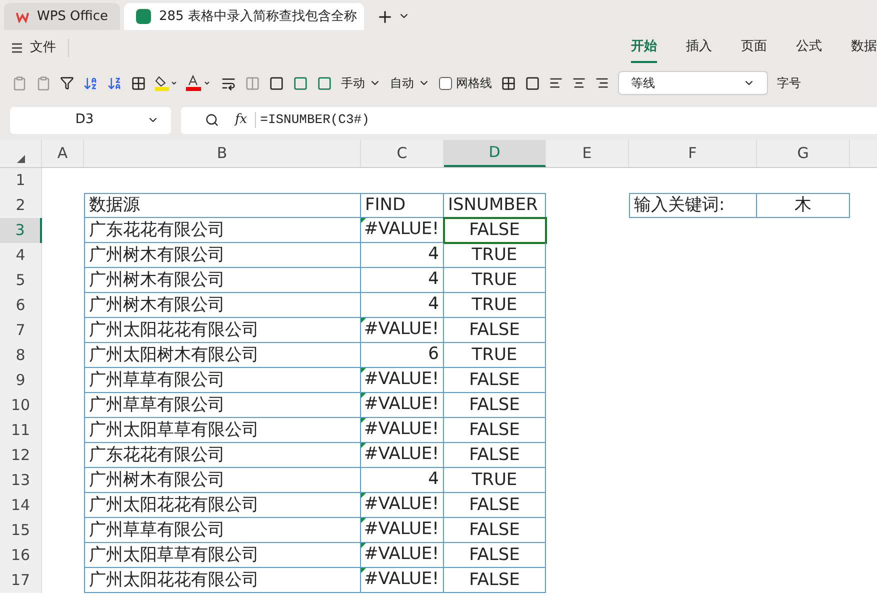 This screenshot has height=608, width=877. I want to click on align-center-icon, so click(579, 83).